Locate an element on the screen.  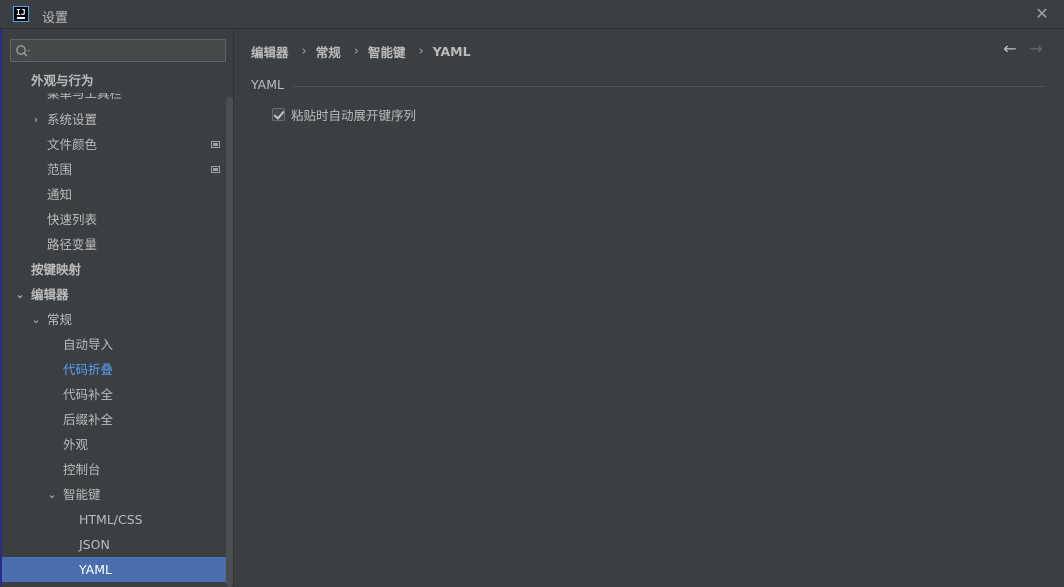
sidebar-item-label: 系统设置 is located at coordinates (72, 119).